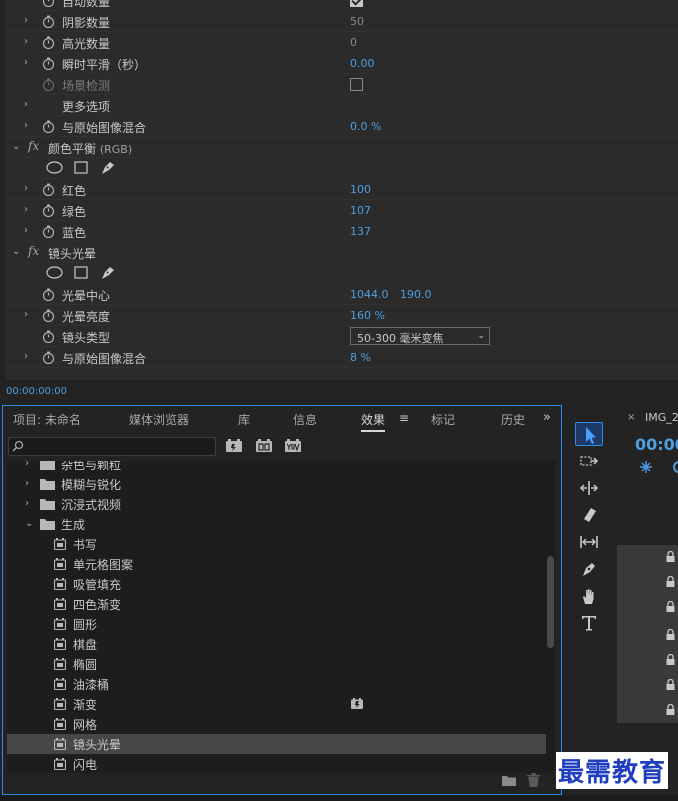  Describe the element at coordinates (404, 418) in the screenshot. I see `panel-menu-icon: ≡` at that location.